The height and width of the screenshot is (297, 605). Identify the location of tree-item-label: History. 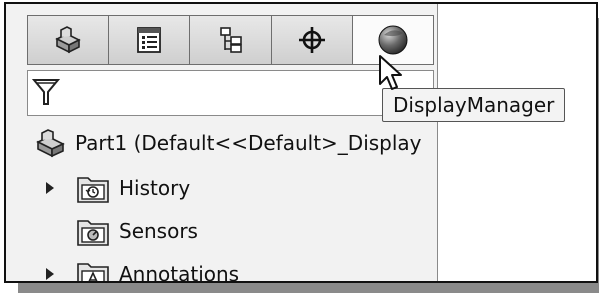
(155, 188).